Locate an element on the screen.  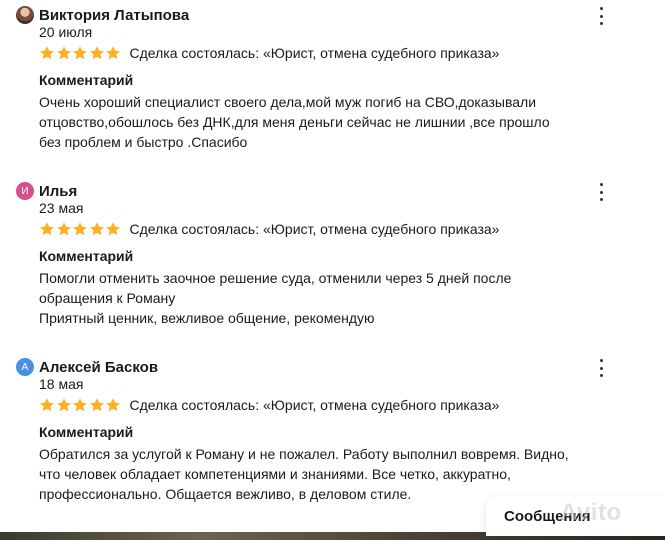
review-header: А Алексей Басков is located at coordinates (87, 367).